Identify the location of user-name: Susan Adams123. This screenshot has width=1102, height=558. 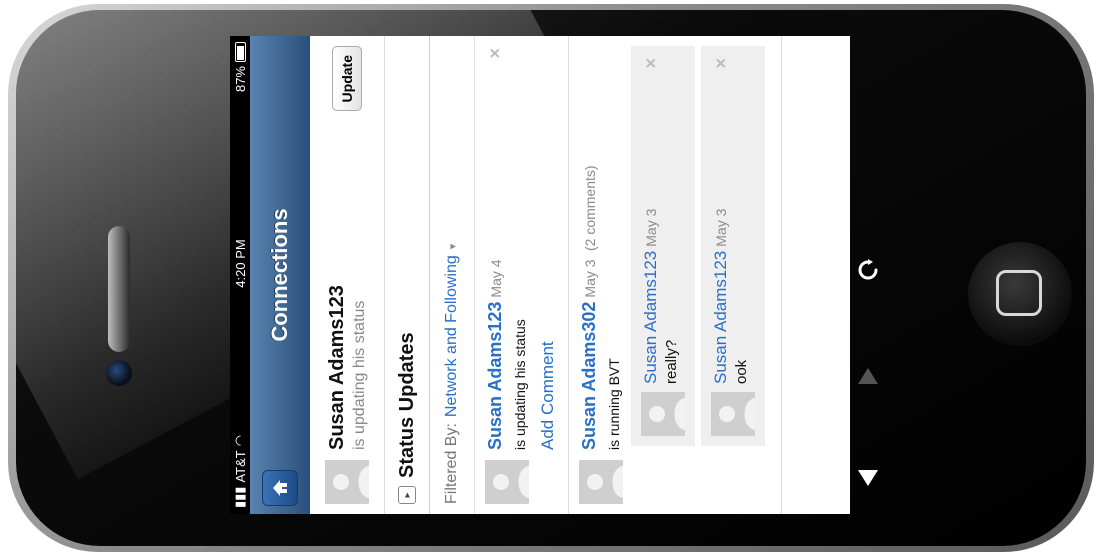
(336, 367).